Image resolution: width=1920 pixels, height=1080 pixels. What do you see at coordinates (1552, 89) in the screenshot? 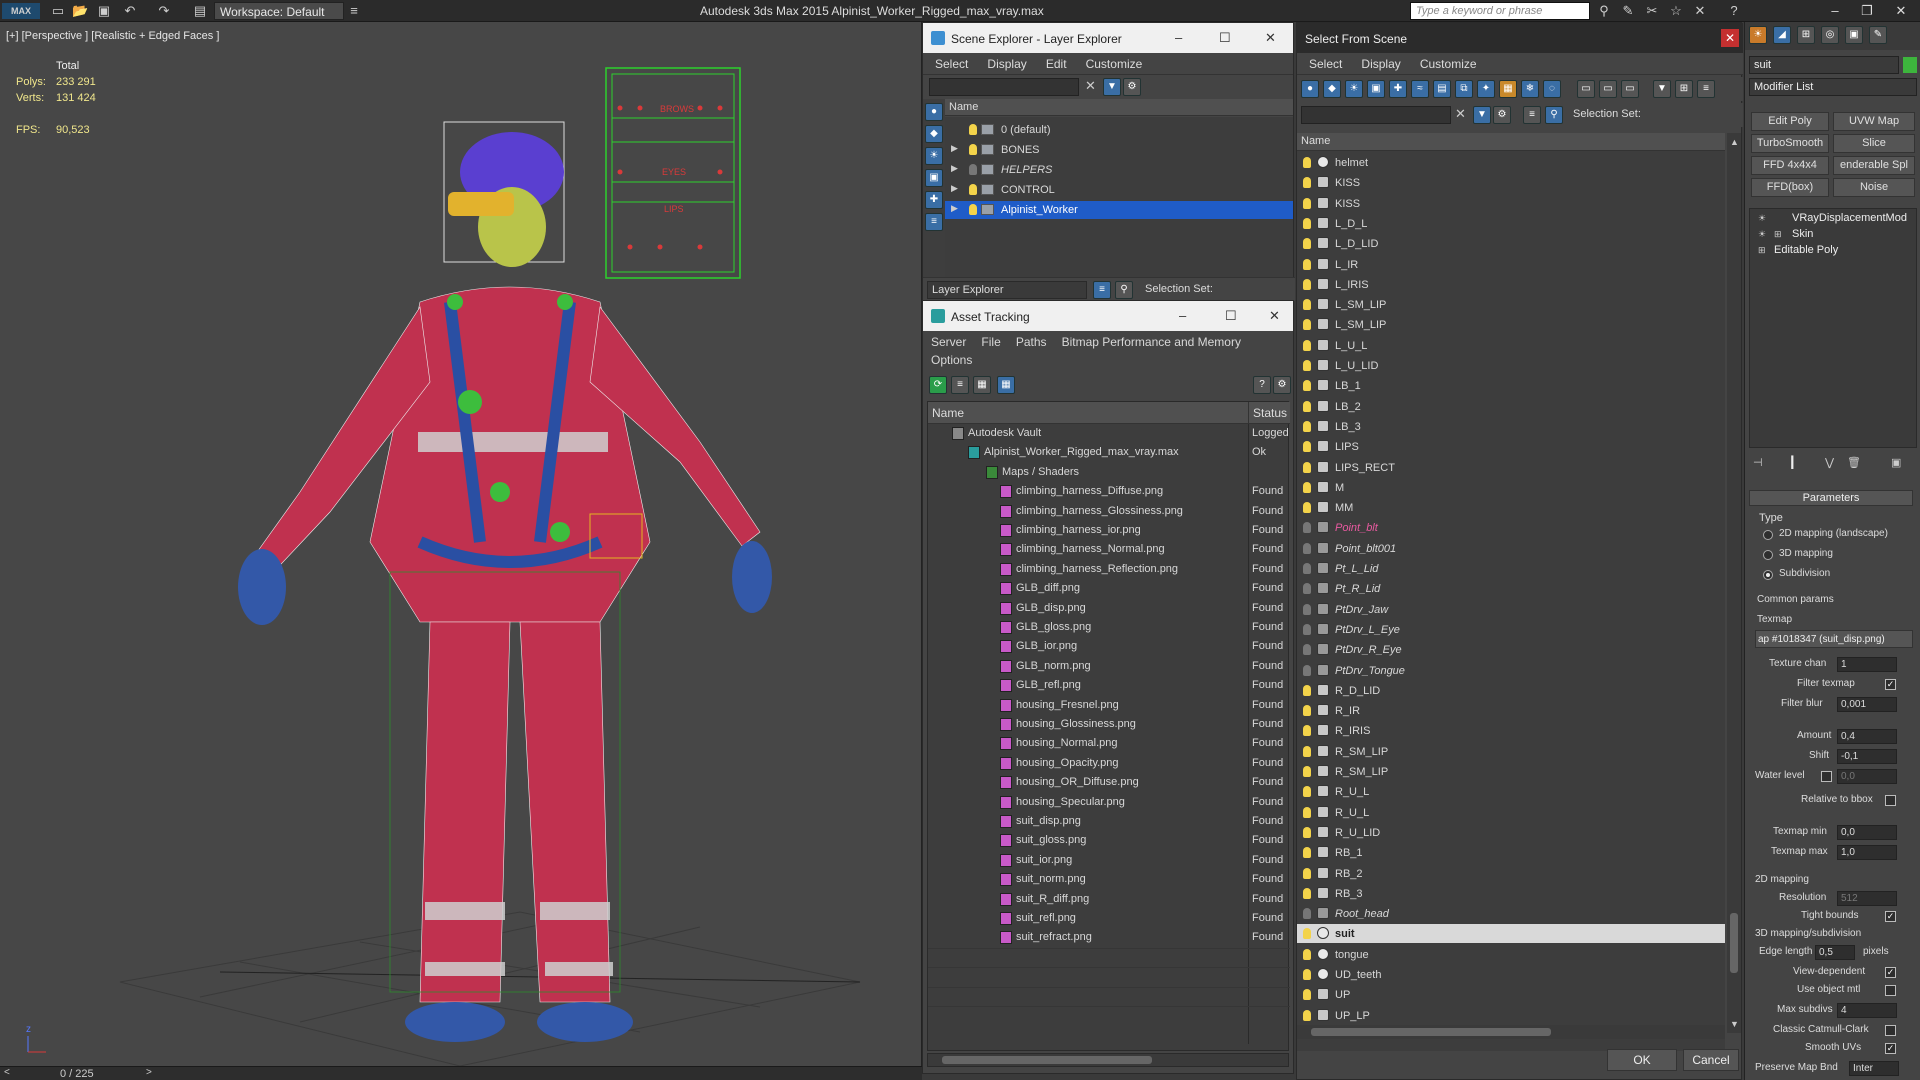
I see `display-hidden-icon: ◌` at bounding box center [1552, 89].